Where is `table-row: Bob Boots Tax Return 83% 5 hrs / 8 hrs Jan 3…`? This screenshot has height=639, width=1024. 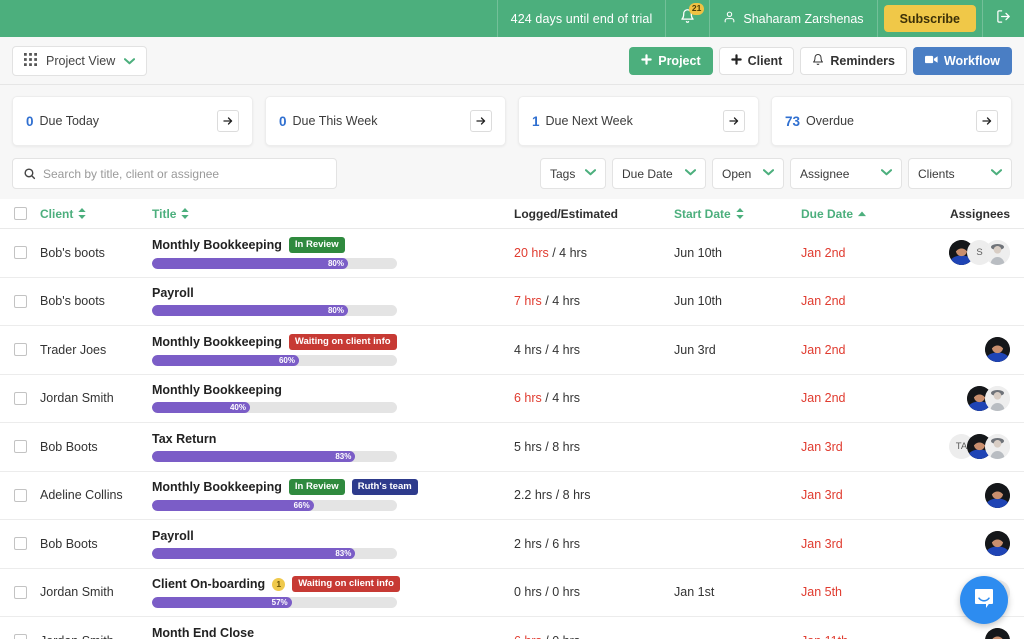
table-row: Bob Boots Tax Return 83% 5 hrs / 8 hrs Jan 3… is located at coordinates (512, 447).